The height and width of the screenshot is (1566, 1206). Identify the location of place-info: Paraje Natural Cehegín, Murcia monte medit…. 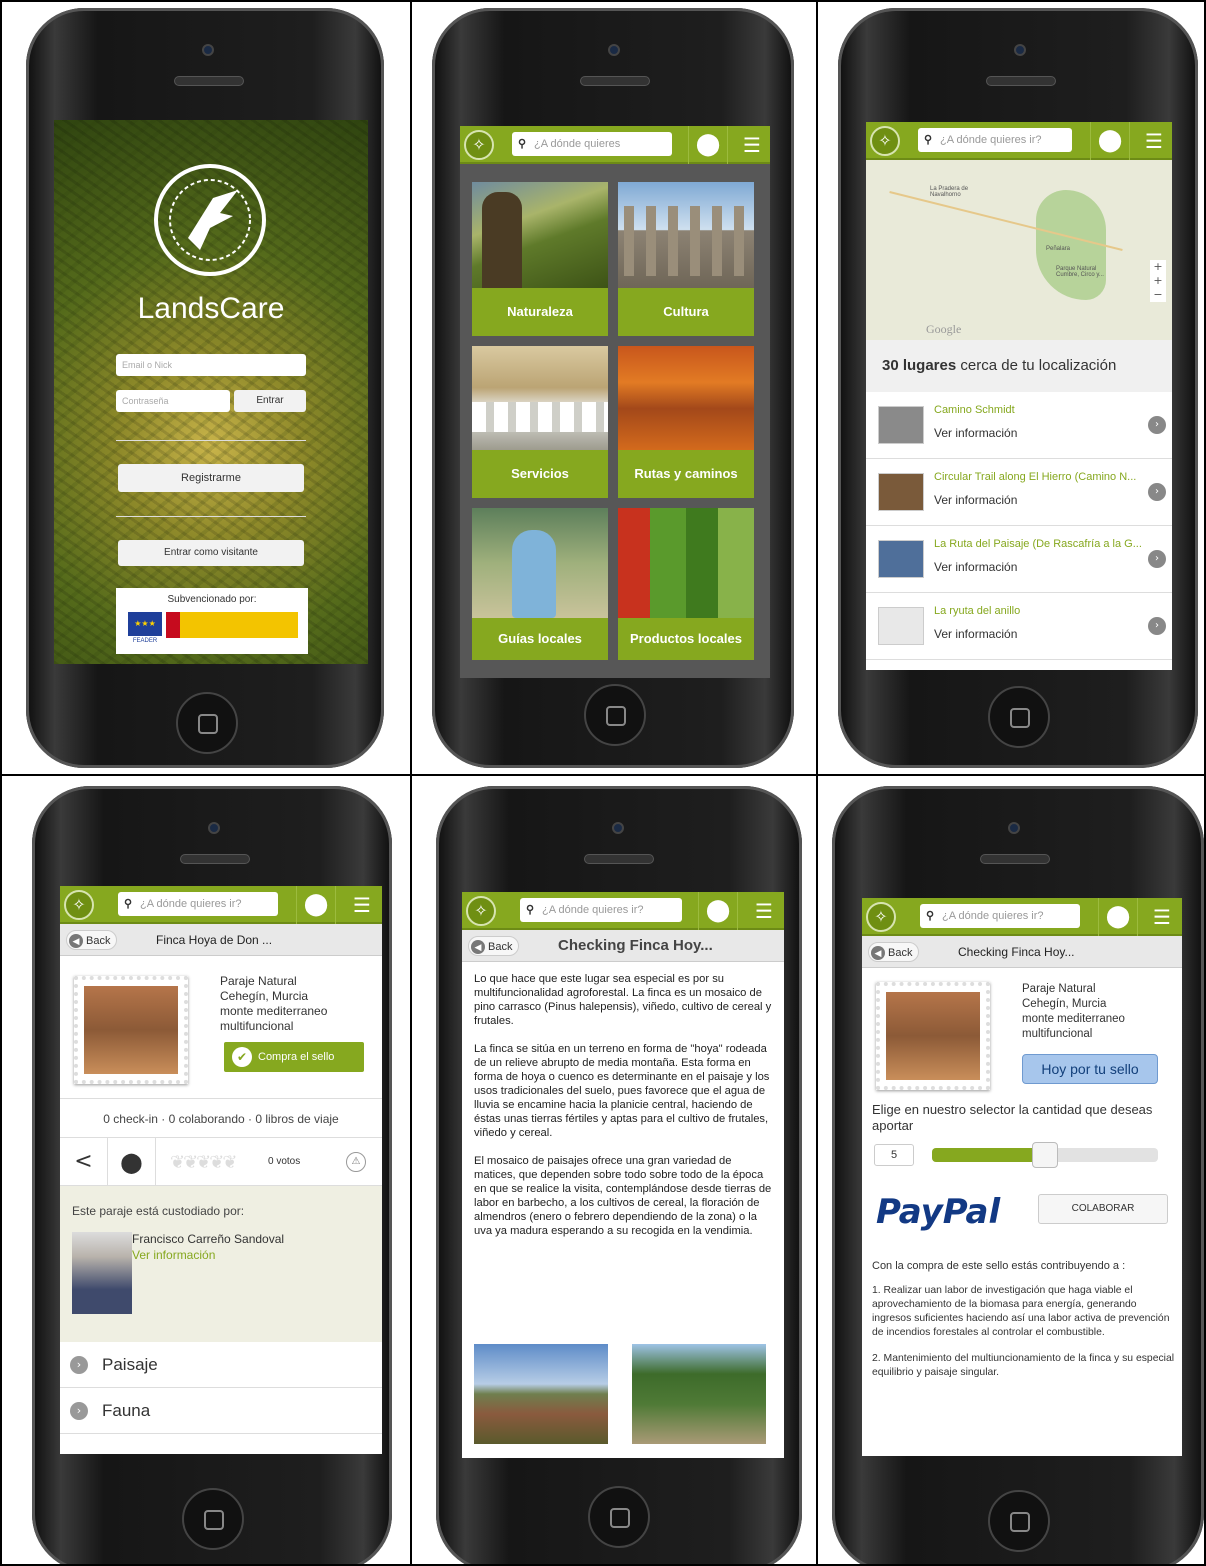
(1097, 1012).